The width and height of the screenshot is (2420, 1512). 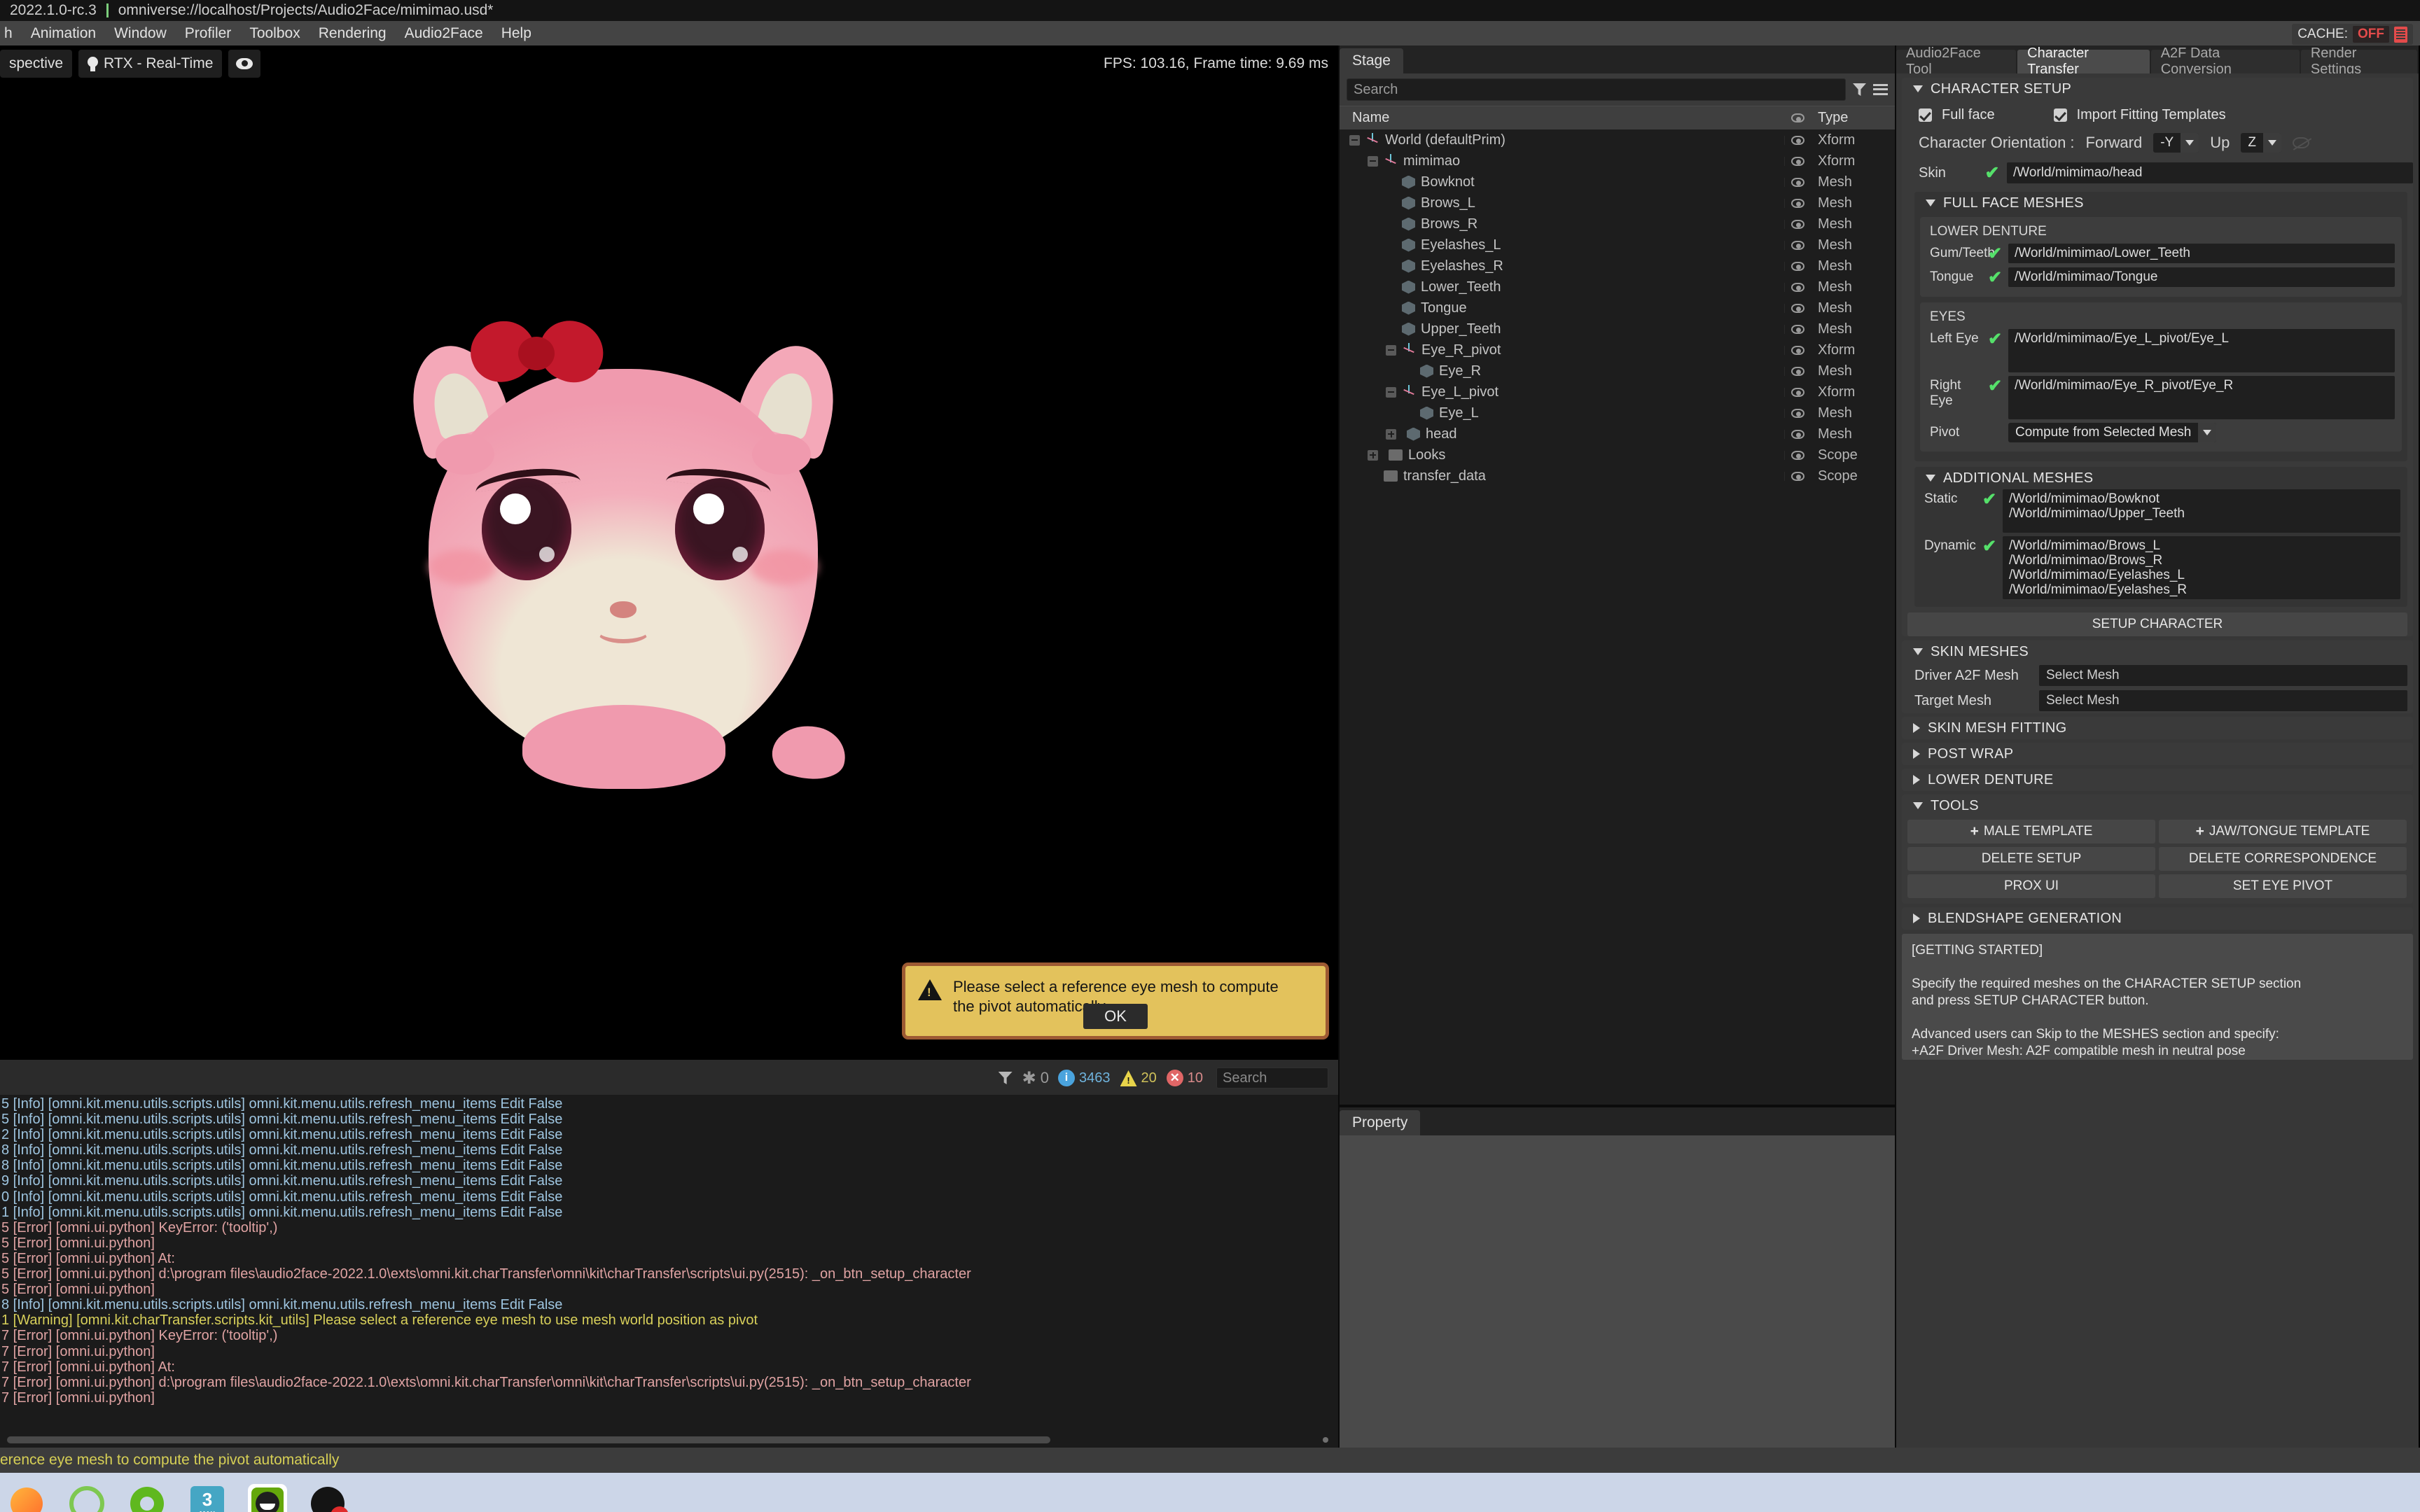 I want to click on menu-item-h: h, so click(x=8, y=33).